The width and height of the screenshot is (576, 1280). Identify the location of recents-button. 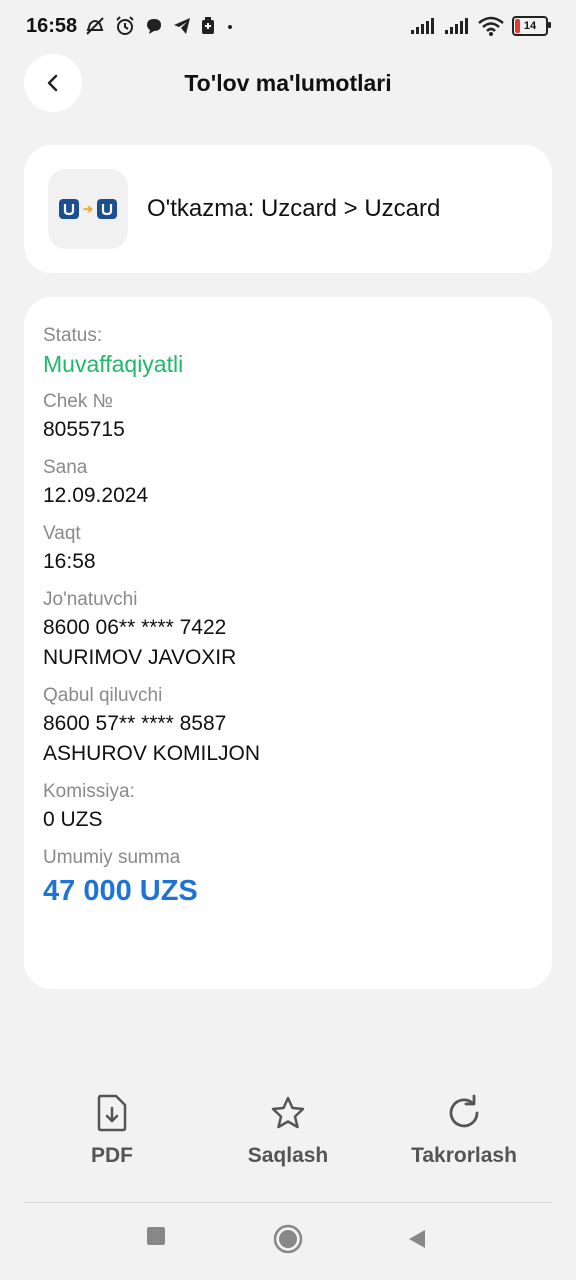
(156, 1238).